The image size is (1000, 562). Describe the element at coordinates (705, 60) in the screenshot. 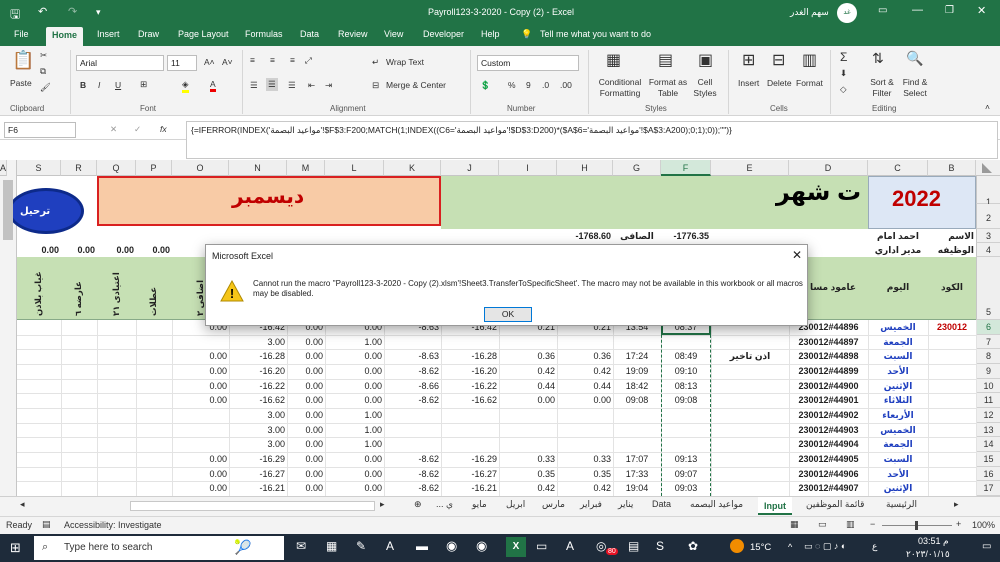

I see `cell-styles-icon: ▣` at that location.